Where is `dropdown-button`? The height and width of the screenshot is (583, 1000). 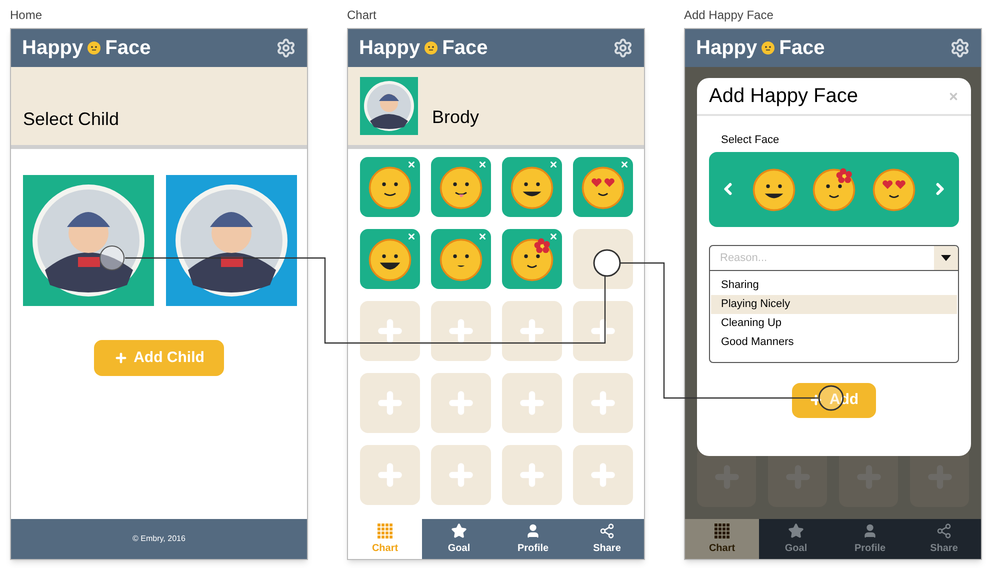
dropdown-button is located at coordinates (946, 258).